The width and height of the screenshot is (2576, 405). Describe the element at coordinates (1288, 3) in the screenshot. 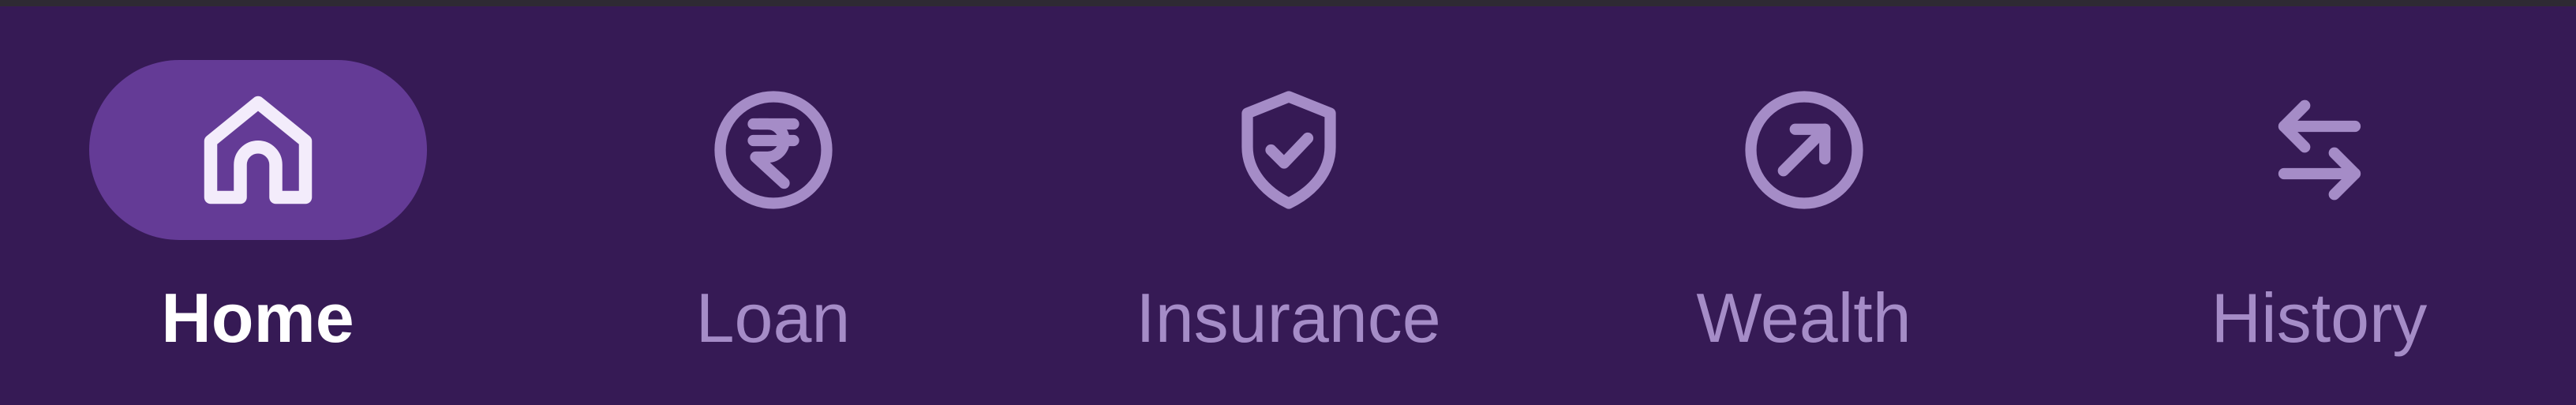

I see `content-edge` at that location.